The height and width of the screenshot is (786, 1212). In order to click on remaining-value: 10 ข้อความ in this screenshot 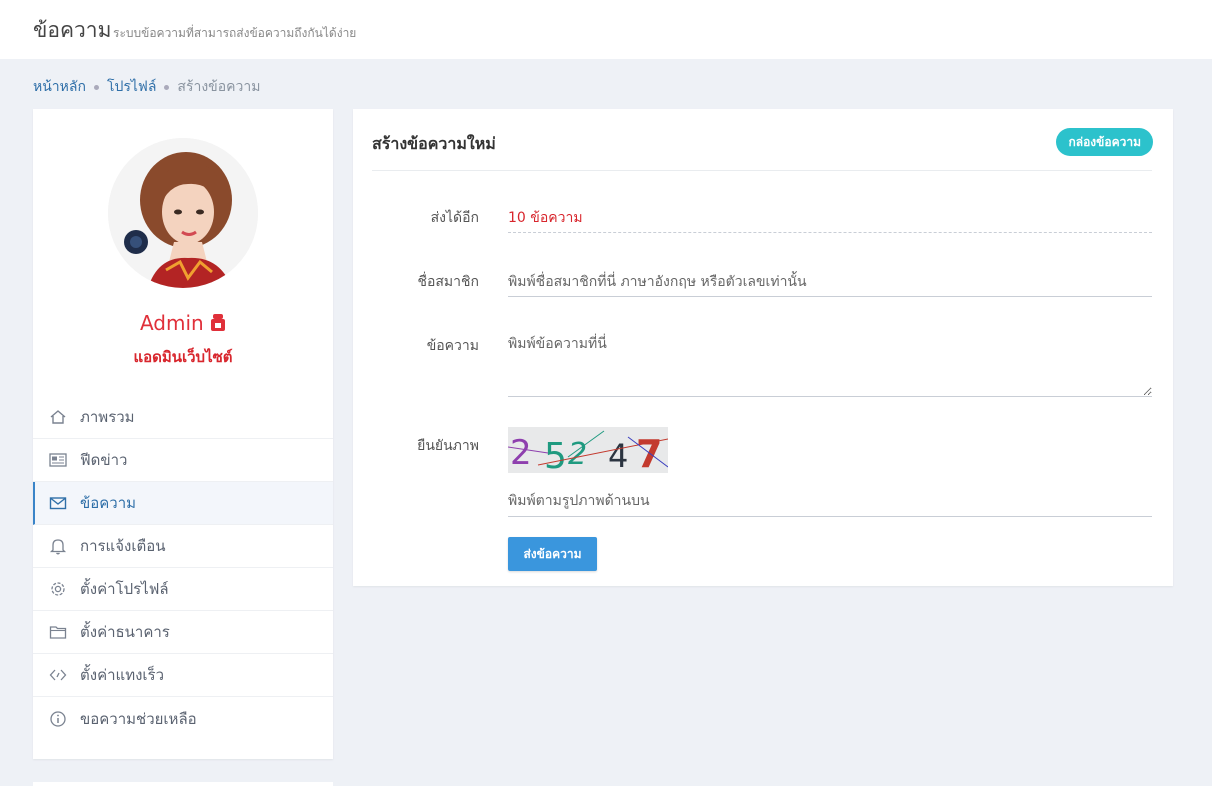, I will do `click(830, 219)`.